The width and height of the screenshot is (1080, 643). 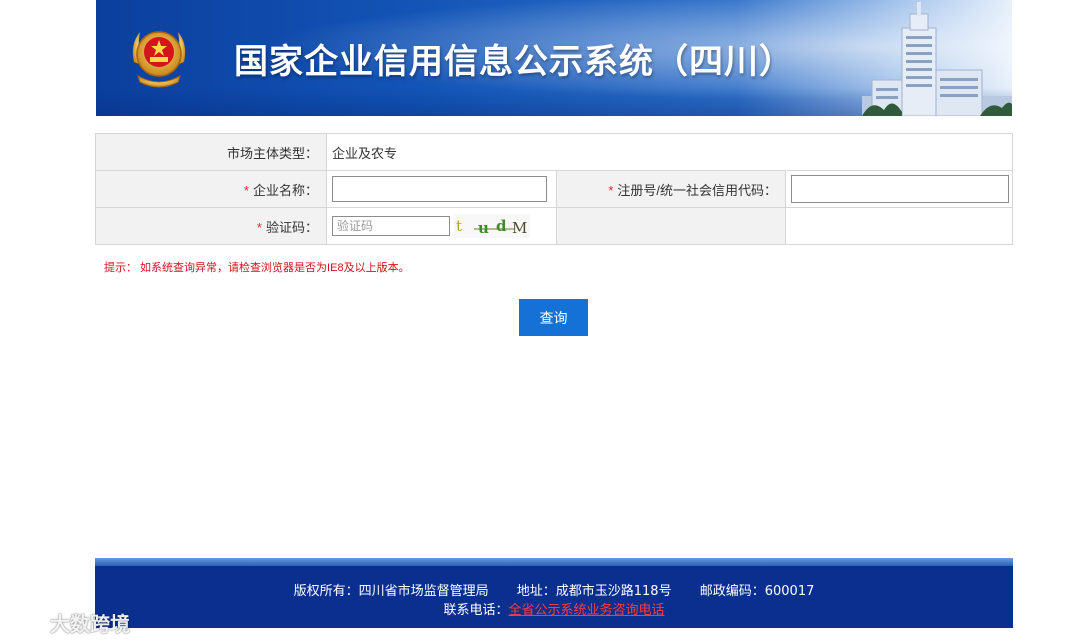 I want to click on svg-text: t, so click(x=459, y=226).